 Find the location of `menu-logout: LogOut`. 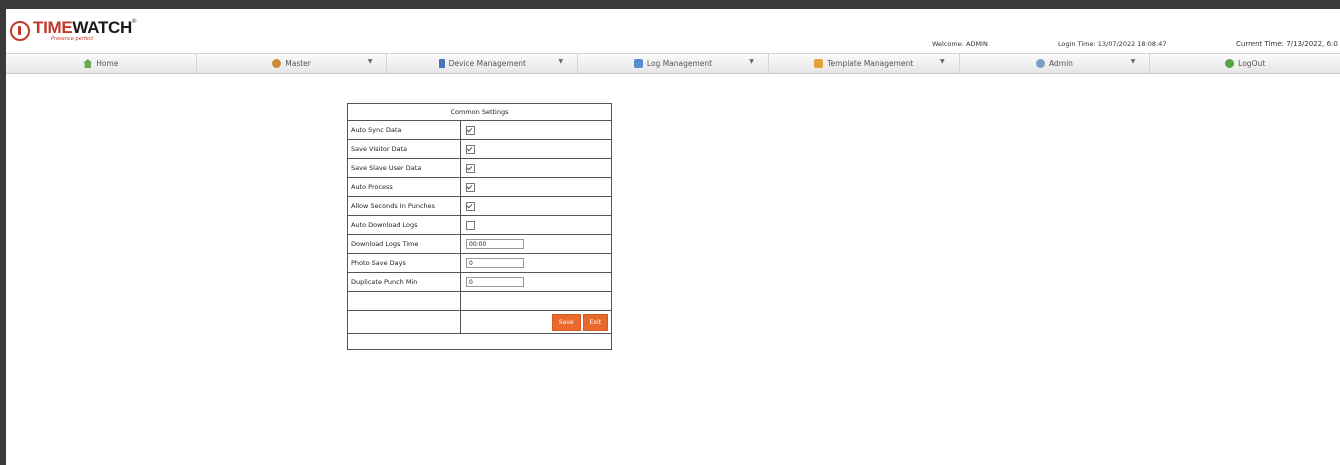

menu-logout: LogOut is located at coordinates (1245, 63).